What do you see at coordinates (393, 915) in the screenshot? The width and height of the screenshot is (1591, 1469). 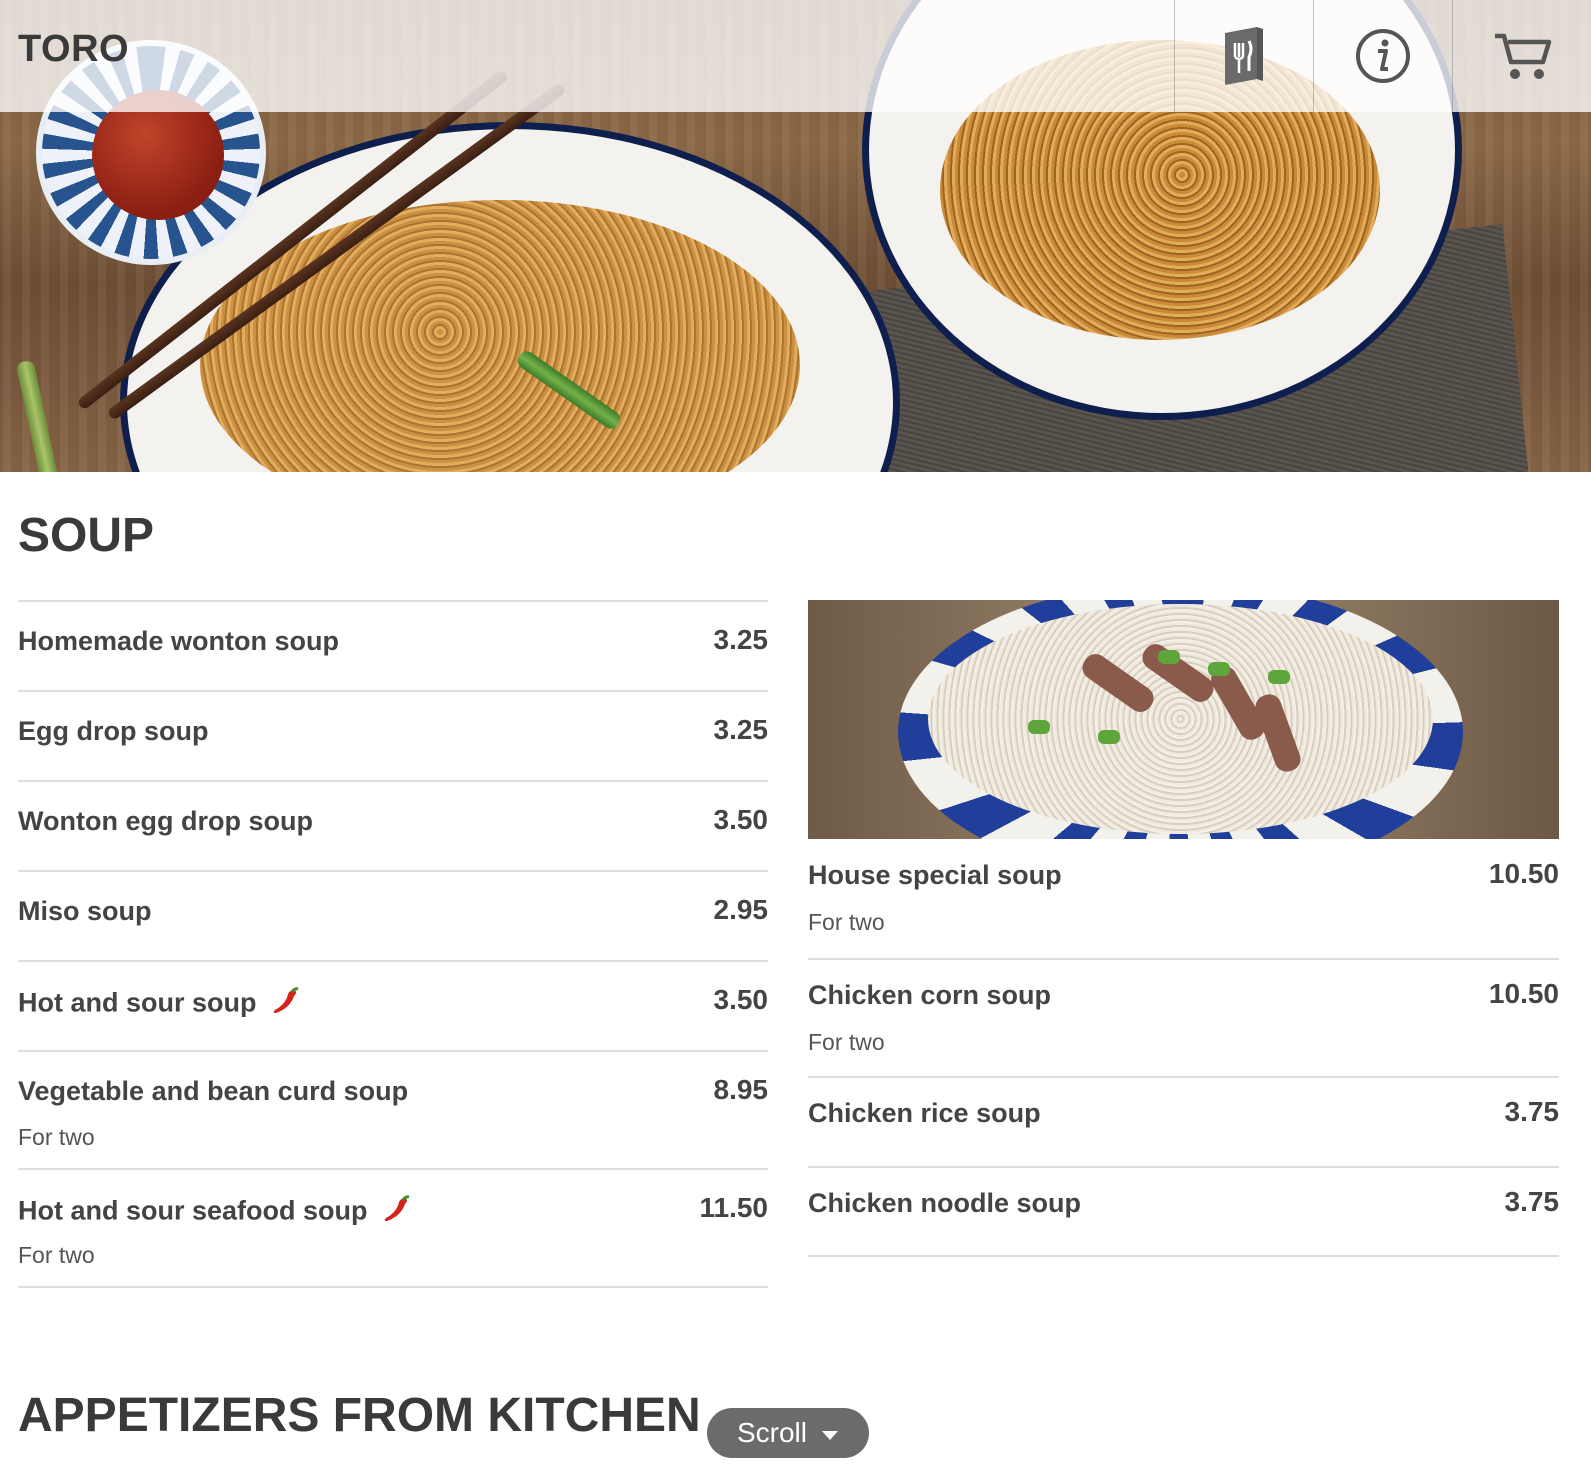 I see `menu-item: Miso soup 2.95` at bounding box center [393, 915].